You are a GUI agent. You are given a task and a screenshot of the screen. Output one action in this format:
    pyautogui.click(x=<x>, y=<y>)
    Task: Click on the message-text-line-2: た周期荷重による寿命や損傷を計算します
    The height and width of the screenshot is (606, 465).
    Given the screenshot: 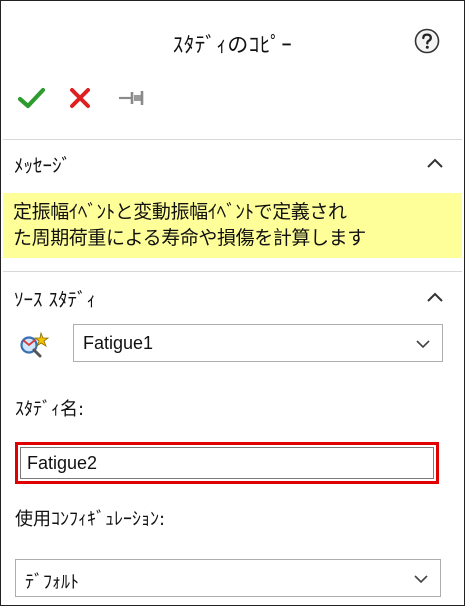 What is the action you would take?
    pyautogui.click(x=189, y=238)
    